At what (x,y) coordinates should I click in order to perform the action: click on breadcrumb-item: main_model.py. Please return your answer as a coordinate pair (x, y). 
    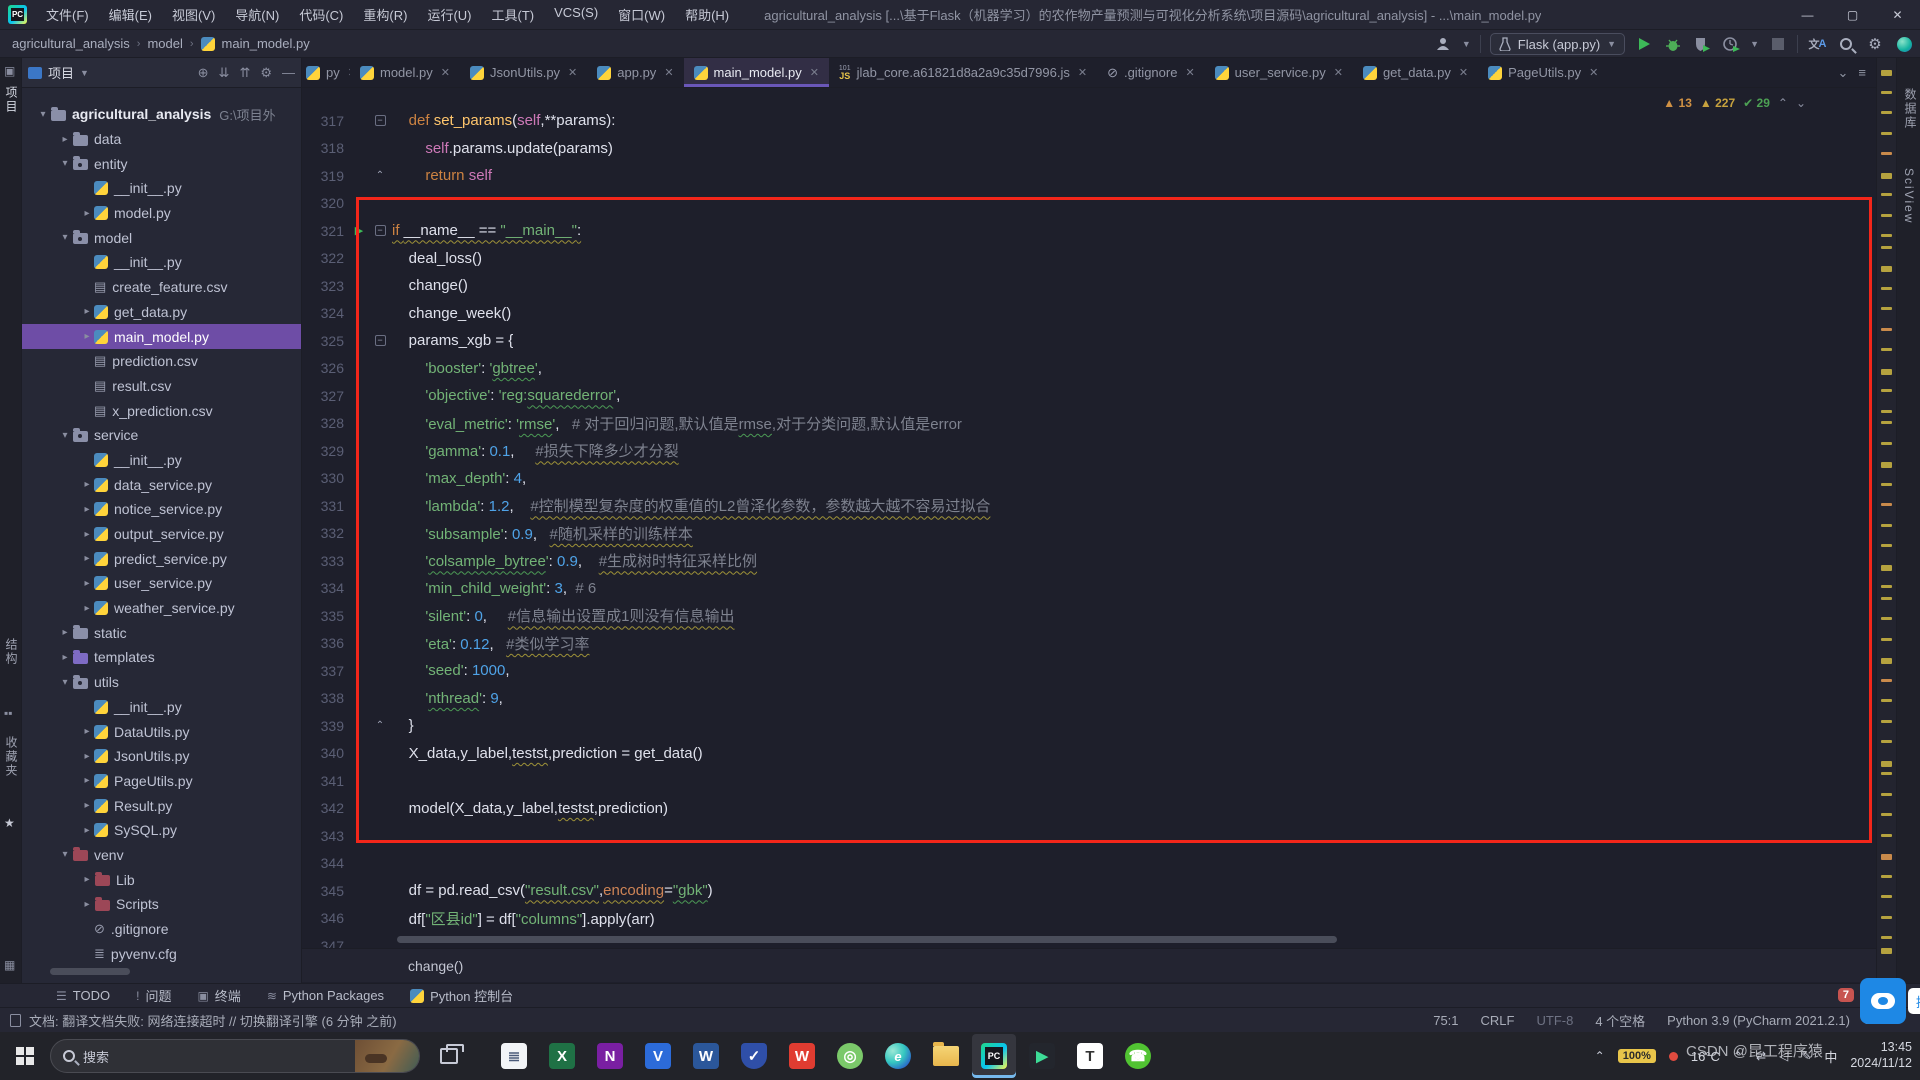
    Looking at the image, I should click on (266, 43).